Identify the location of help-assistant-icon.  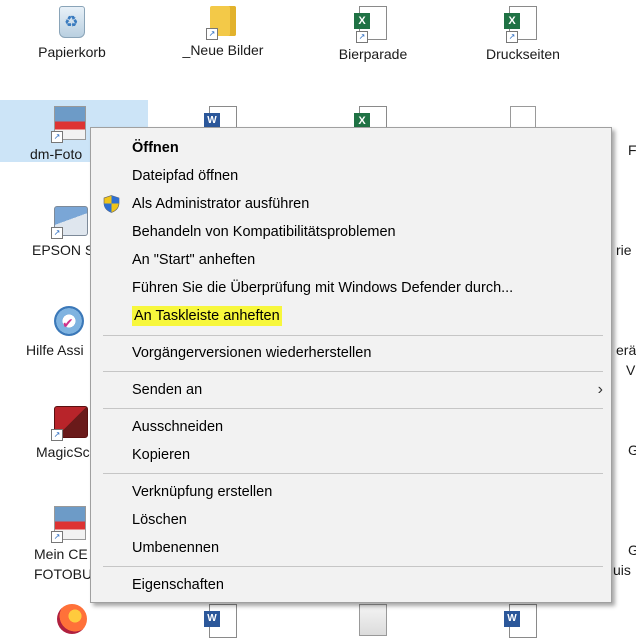
(69, 321).